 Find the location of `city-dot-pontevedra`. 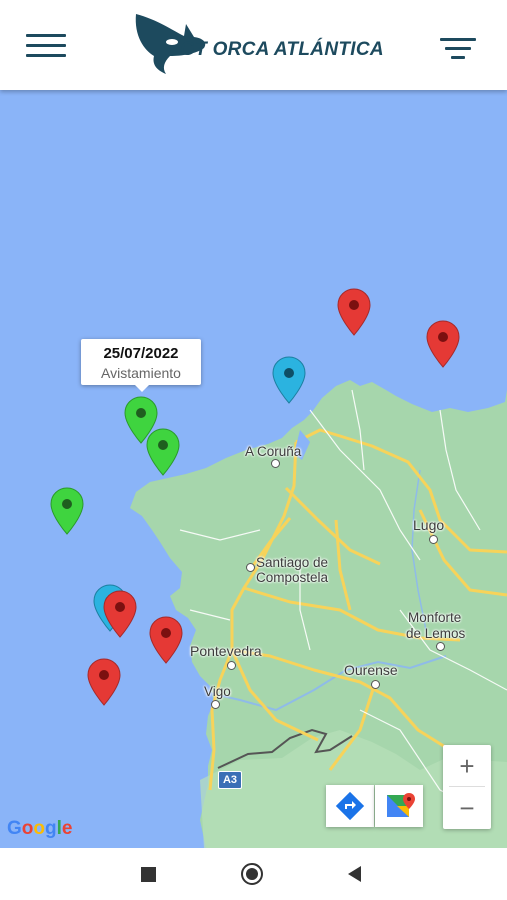

city-dot-pontevedra is located at coordinates (231, 665).